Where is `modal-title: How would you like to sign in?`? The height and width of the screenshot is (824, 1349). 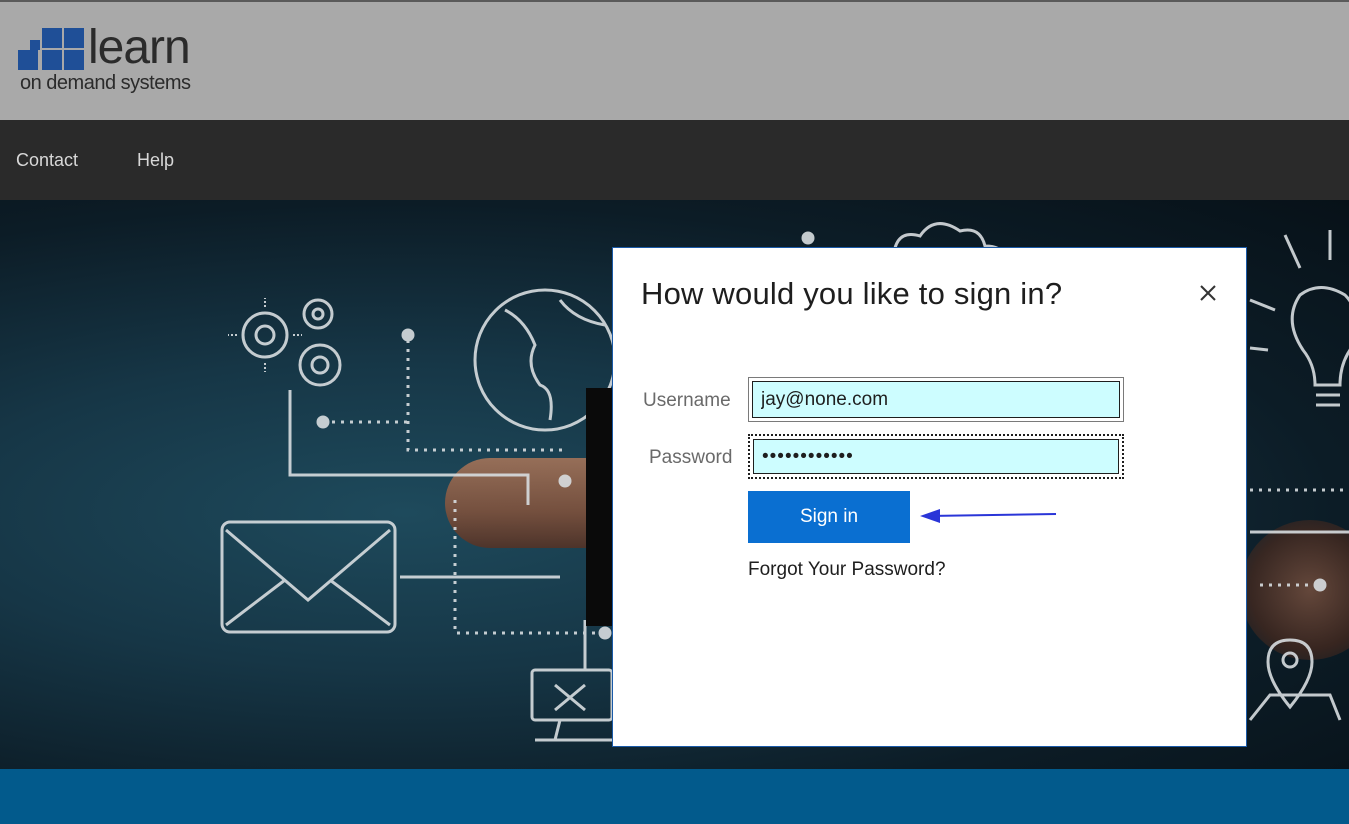 modal-title: How would you like to sign in? is located at coordinates (852, 293).